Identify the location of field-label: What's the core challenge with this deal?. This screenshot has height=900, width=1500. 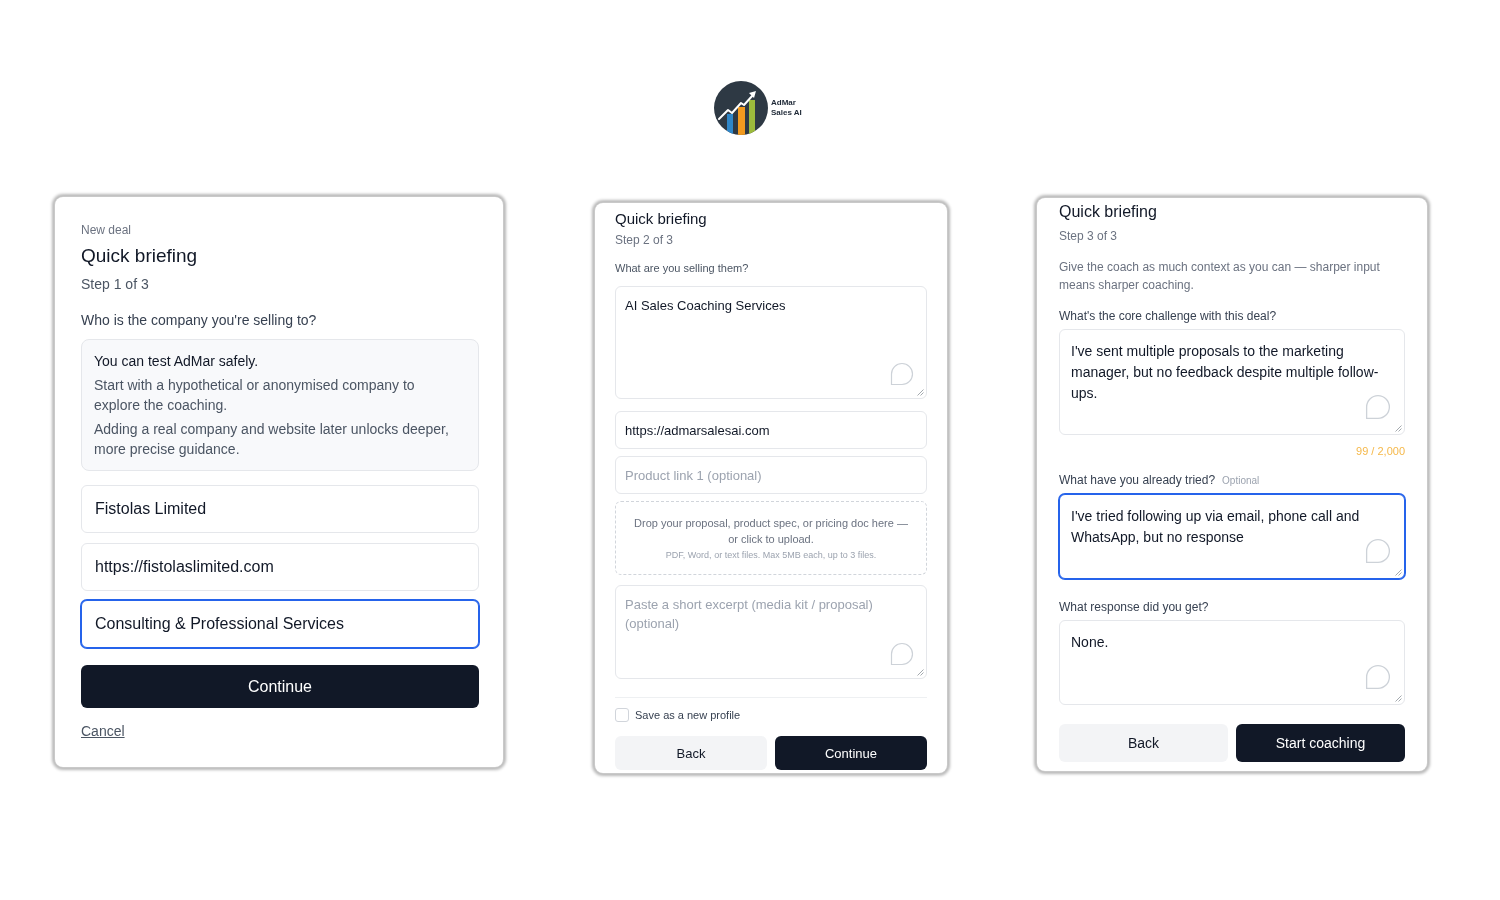
(1168, 316).